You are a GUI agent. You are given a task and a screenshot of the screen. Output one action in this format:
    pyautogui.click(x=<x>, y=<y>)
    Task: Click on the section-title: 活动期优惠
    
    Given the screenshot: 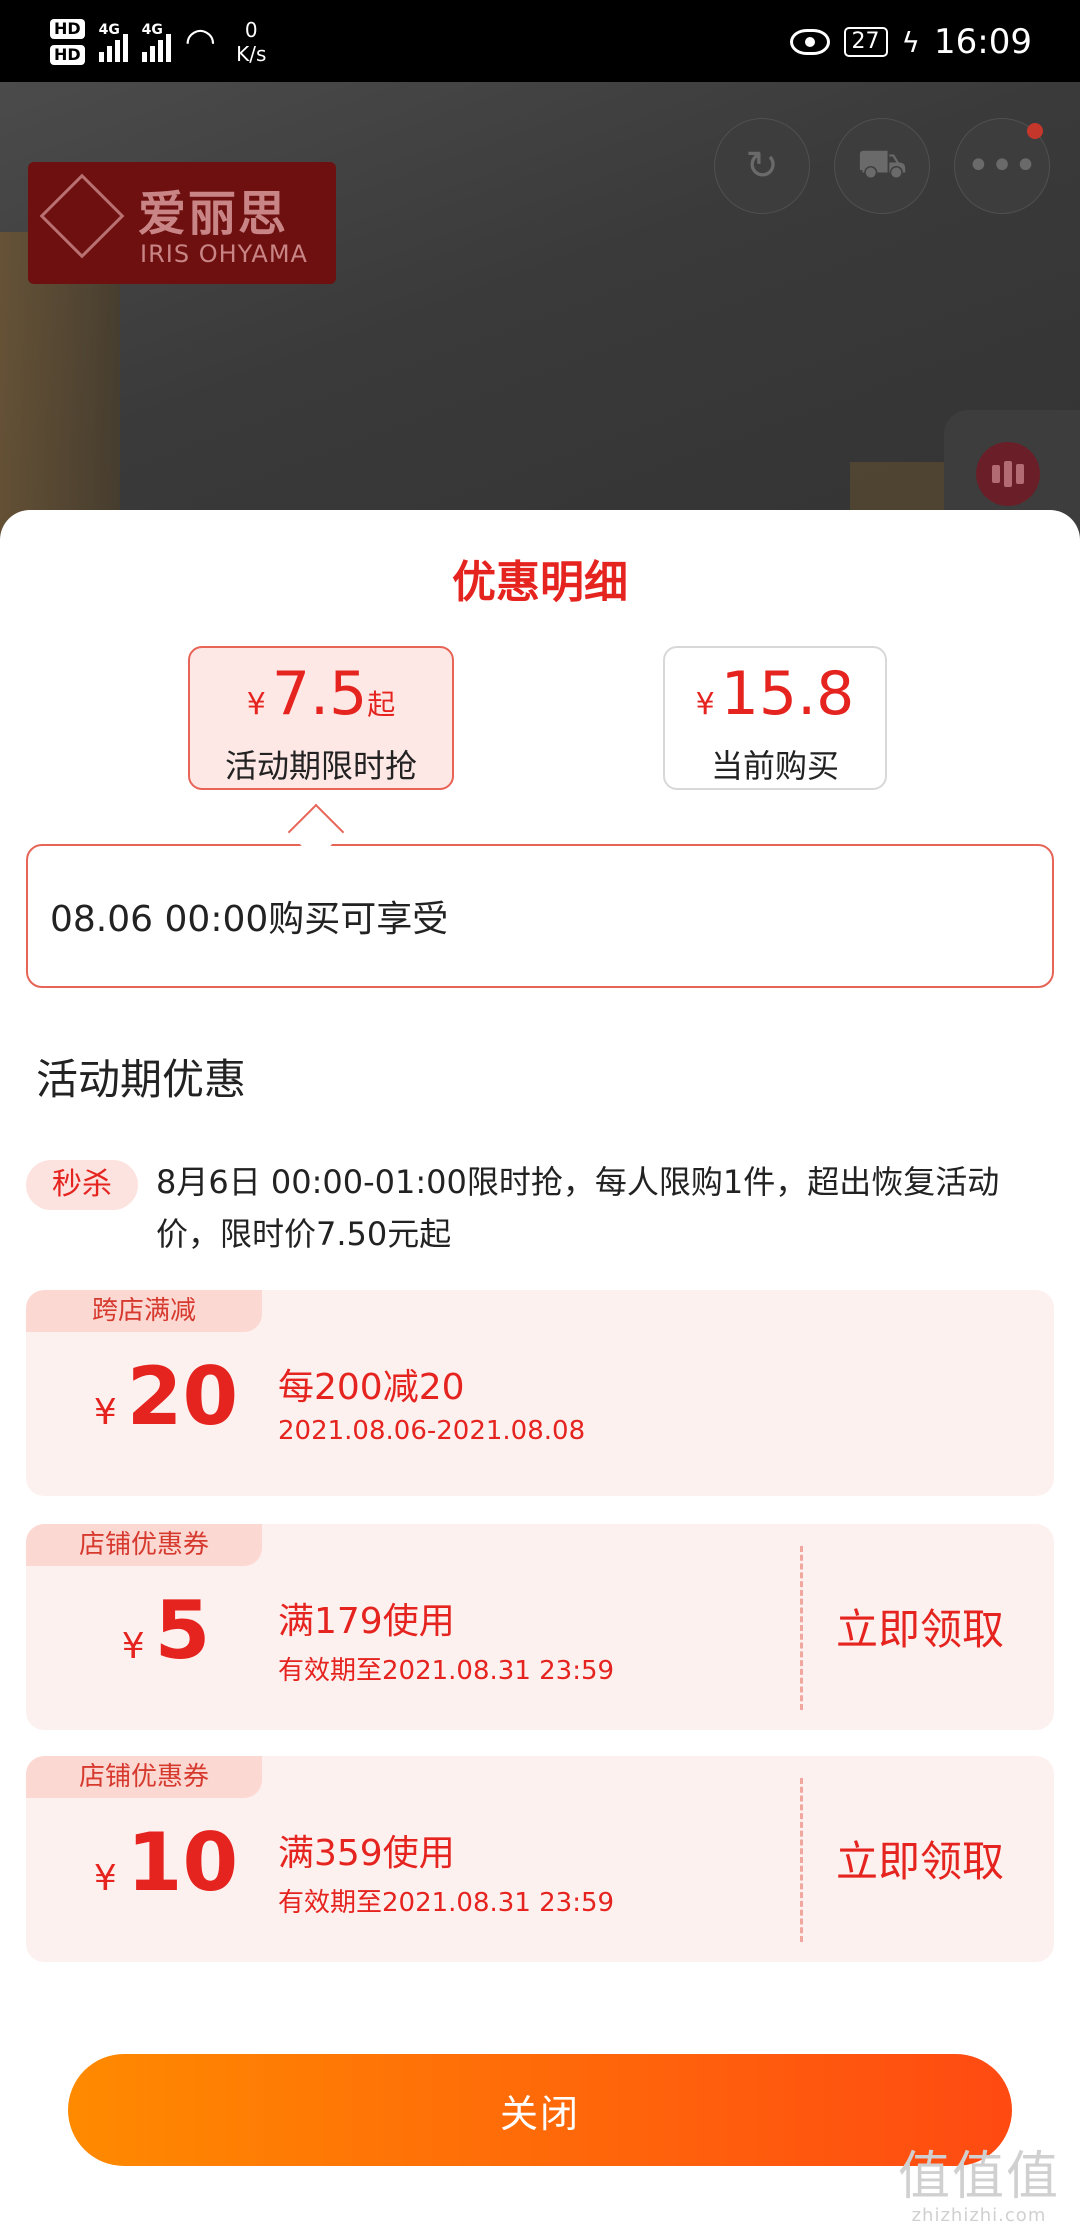 What is the action you would take?
    pyautogui.click(x=141, y=1079)
    